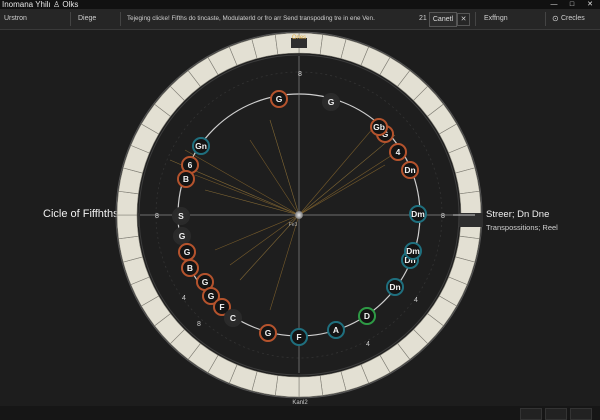 Image resolution: width=600 pixels, height=420 pixels. Describe the element at coordinates (190, 165) in the screenshot. I see `note-label: 6` at that location.